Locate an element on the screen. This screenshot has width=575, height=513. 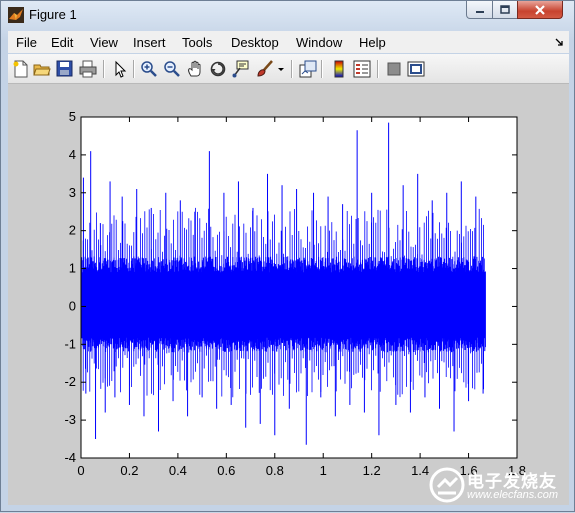
y-tick-label: 5 is located at coordinates (72, 116).